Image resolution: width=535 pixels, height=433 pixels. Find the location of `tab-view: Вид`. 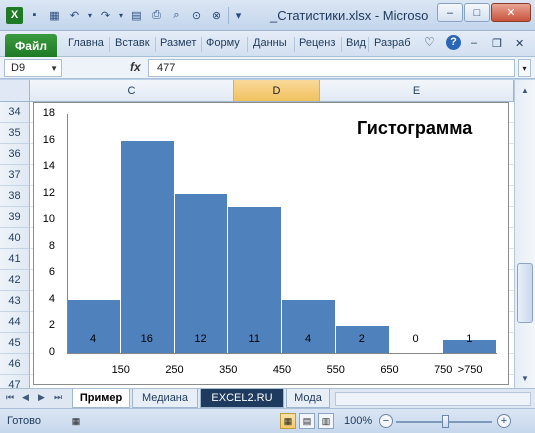

tab-view: Вид is located at coordinates (356, 43).